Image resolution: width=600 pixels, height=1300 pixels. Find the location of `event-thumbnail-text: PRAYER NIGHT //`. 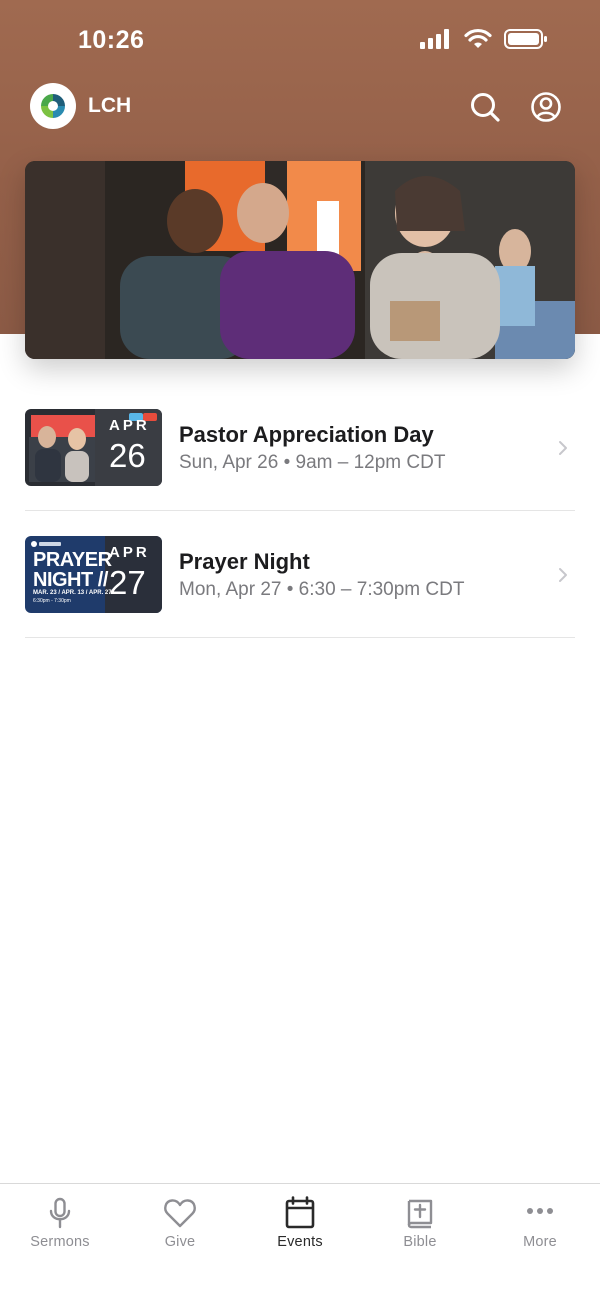

event-thumbnail-text: PRAYER NIGHT // is located at coordinates (72, 570).